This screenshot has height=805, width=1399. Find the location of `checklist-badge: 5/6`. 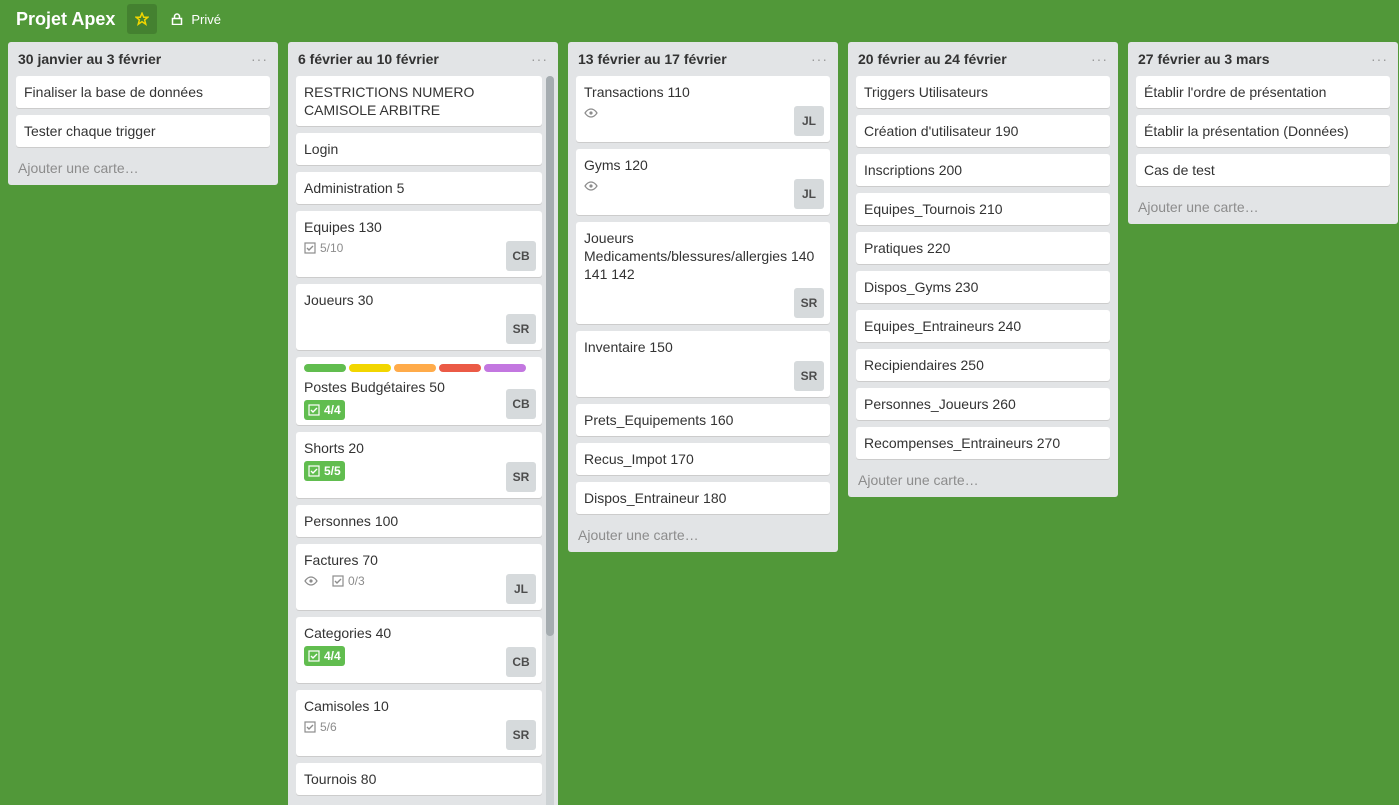

checklist-badge: 5/6 is located at coordinates (320, 727).